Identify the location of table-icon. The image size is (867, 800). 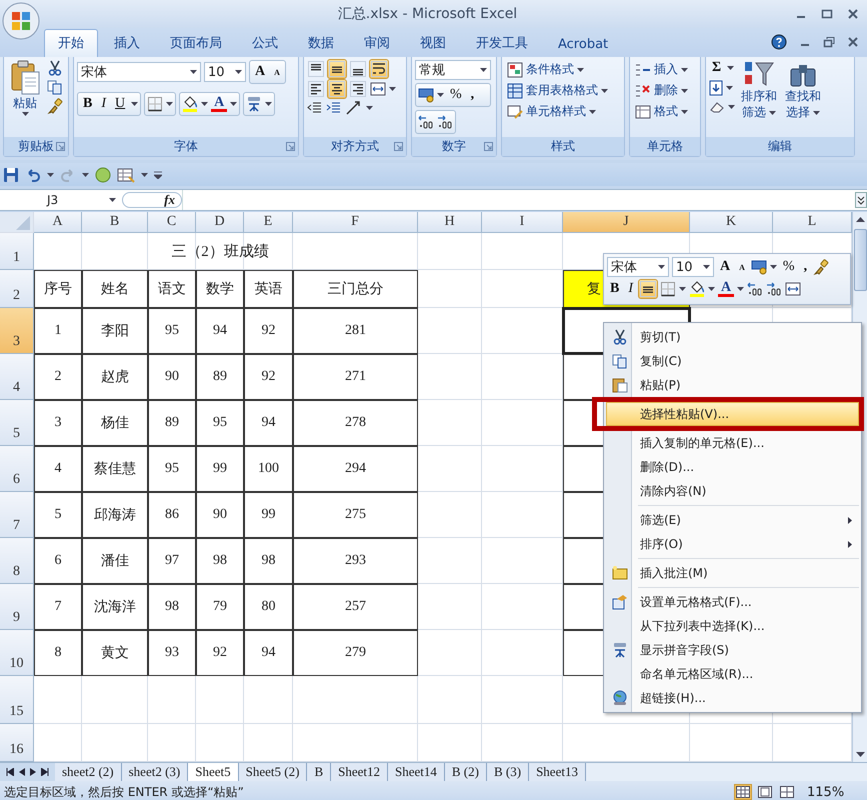
(126, 174).